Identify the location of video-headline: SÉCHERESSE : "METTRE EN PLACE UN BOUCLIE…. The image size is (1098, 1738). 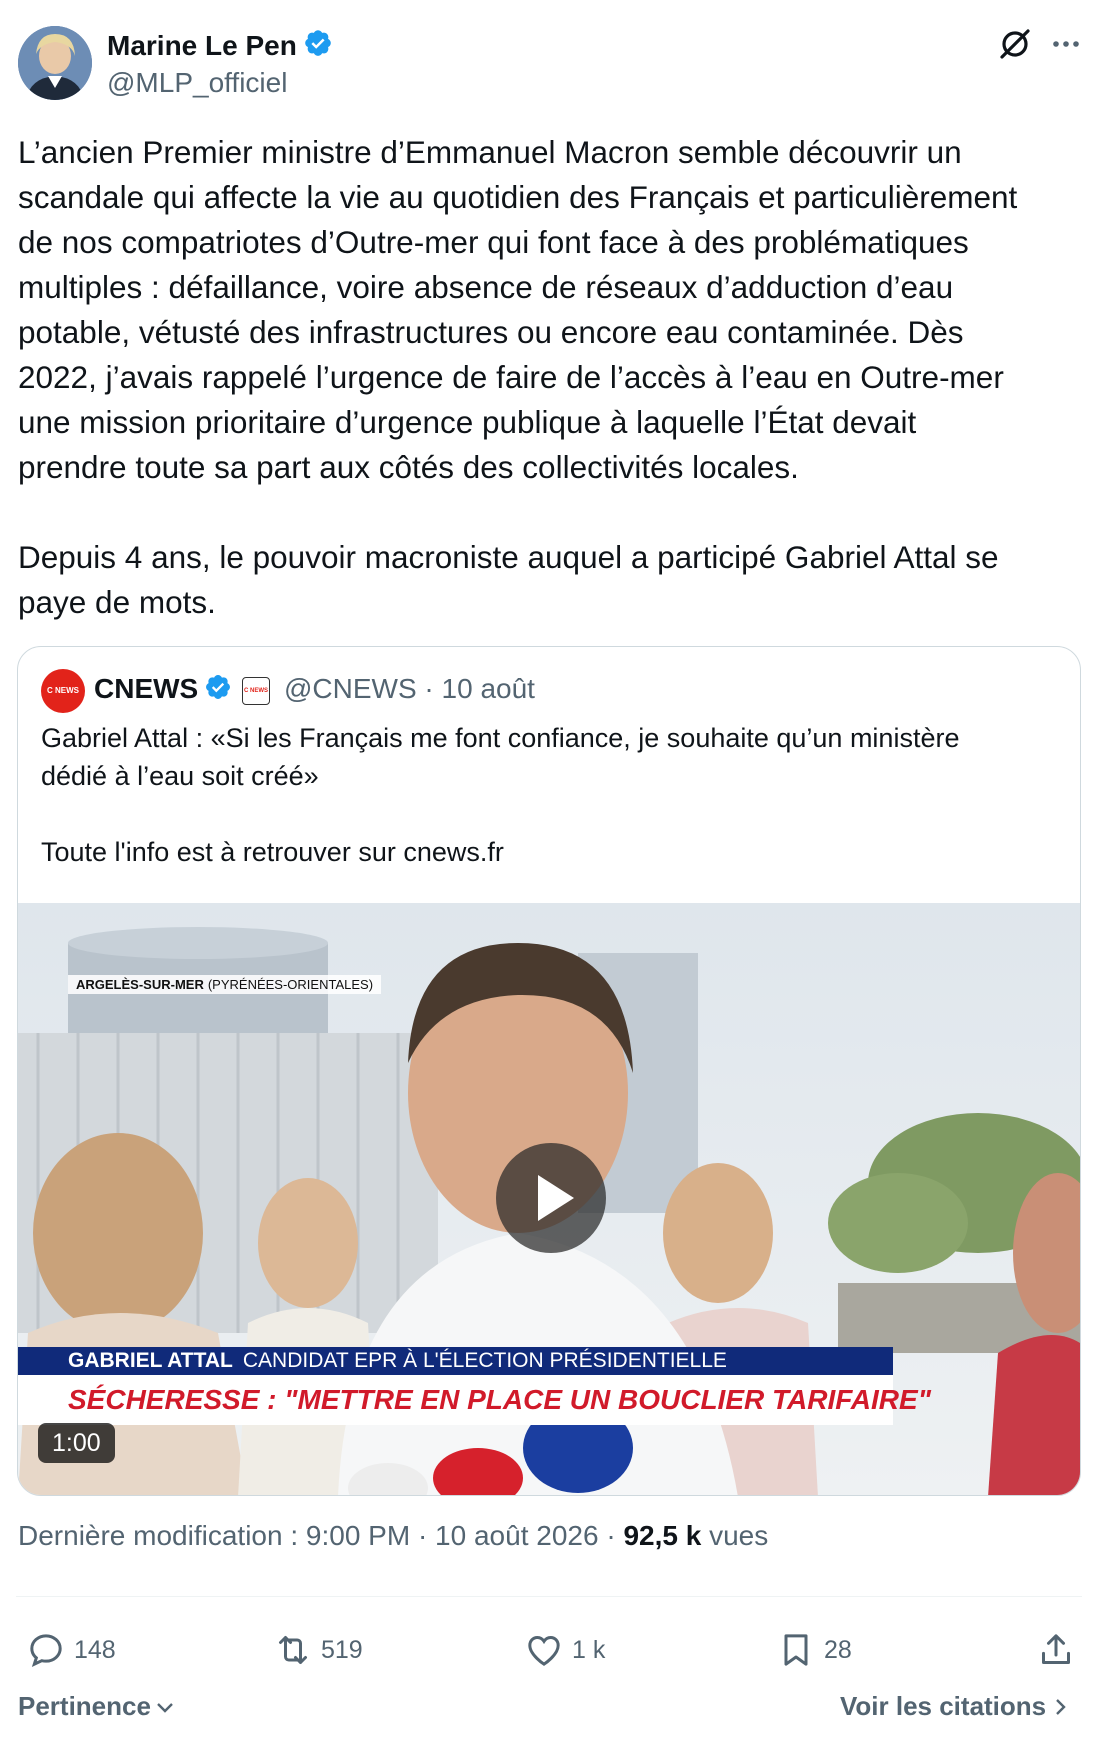
(474, 1400).